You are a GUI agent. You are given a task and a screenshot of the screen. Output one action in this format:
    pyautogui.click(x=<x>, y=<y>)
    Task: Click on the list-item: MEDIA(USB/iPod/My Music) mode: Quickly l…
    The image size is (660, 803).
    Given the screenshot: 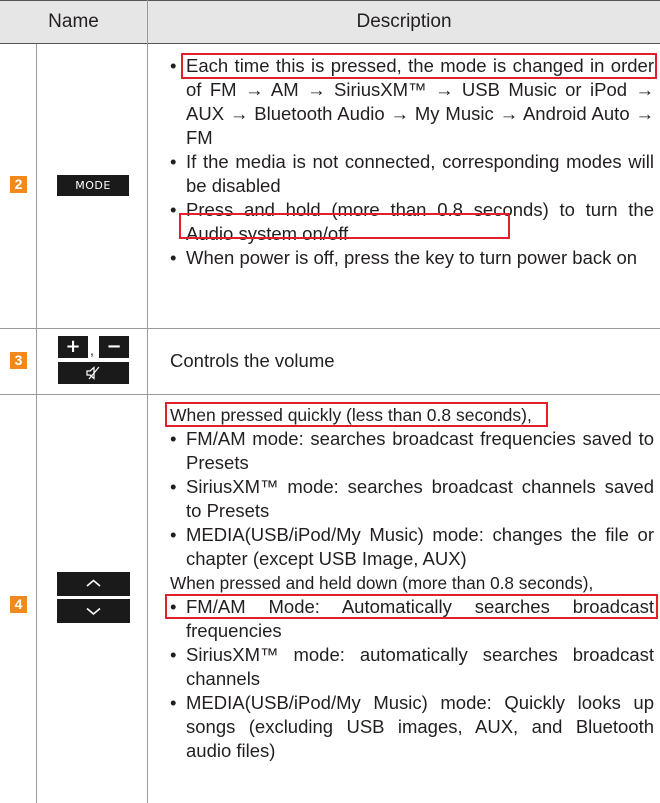 What is the action you would take?
    pyautogui.click(x=409, y=727)
    